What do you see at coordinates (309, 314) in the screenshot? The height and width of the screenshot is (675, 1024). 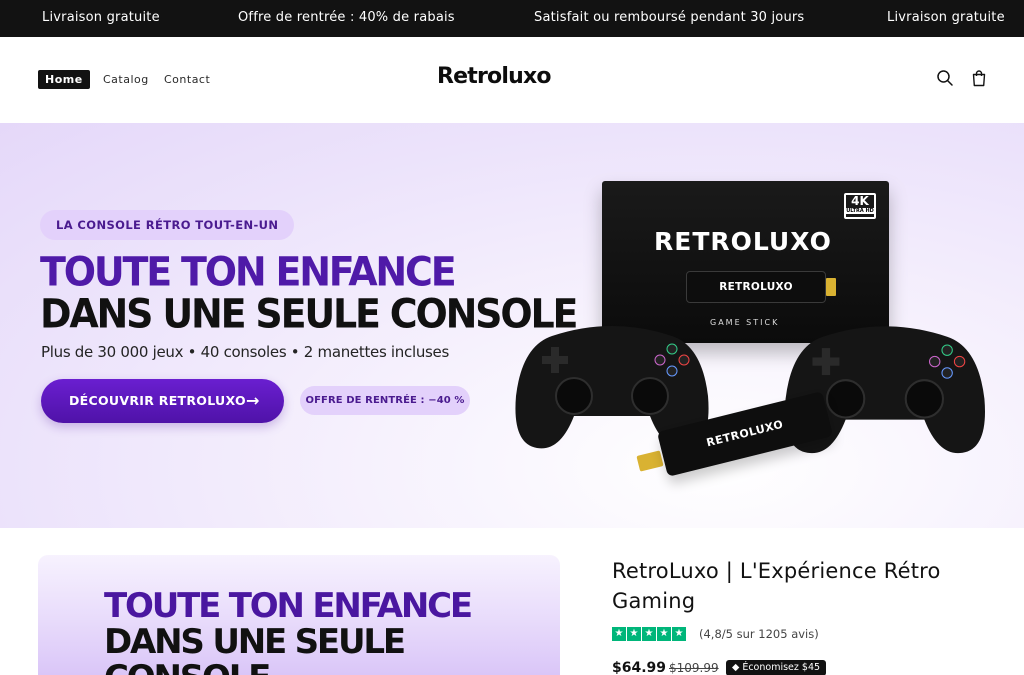 I see `hero-headline-line2: DANS UNE SEULE CONSOLE` at bounding box center [309, 314].